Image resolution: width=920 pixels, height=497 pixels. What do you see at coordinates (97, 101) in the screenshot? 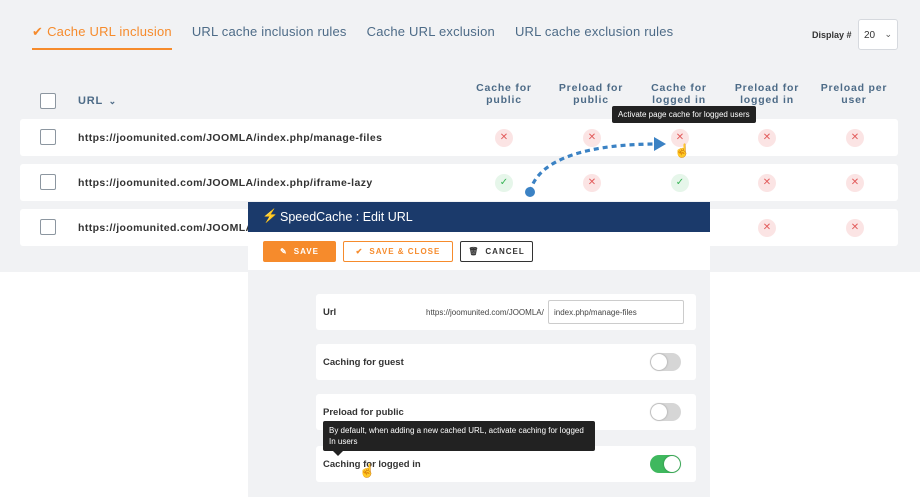
I see `url-column-header: URL ⌄` at bounding box center [97, 101].